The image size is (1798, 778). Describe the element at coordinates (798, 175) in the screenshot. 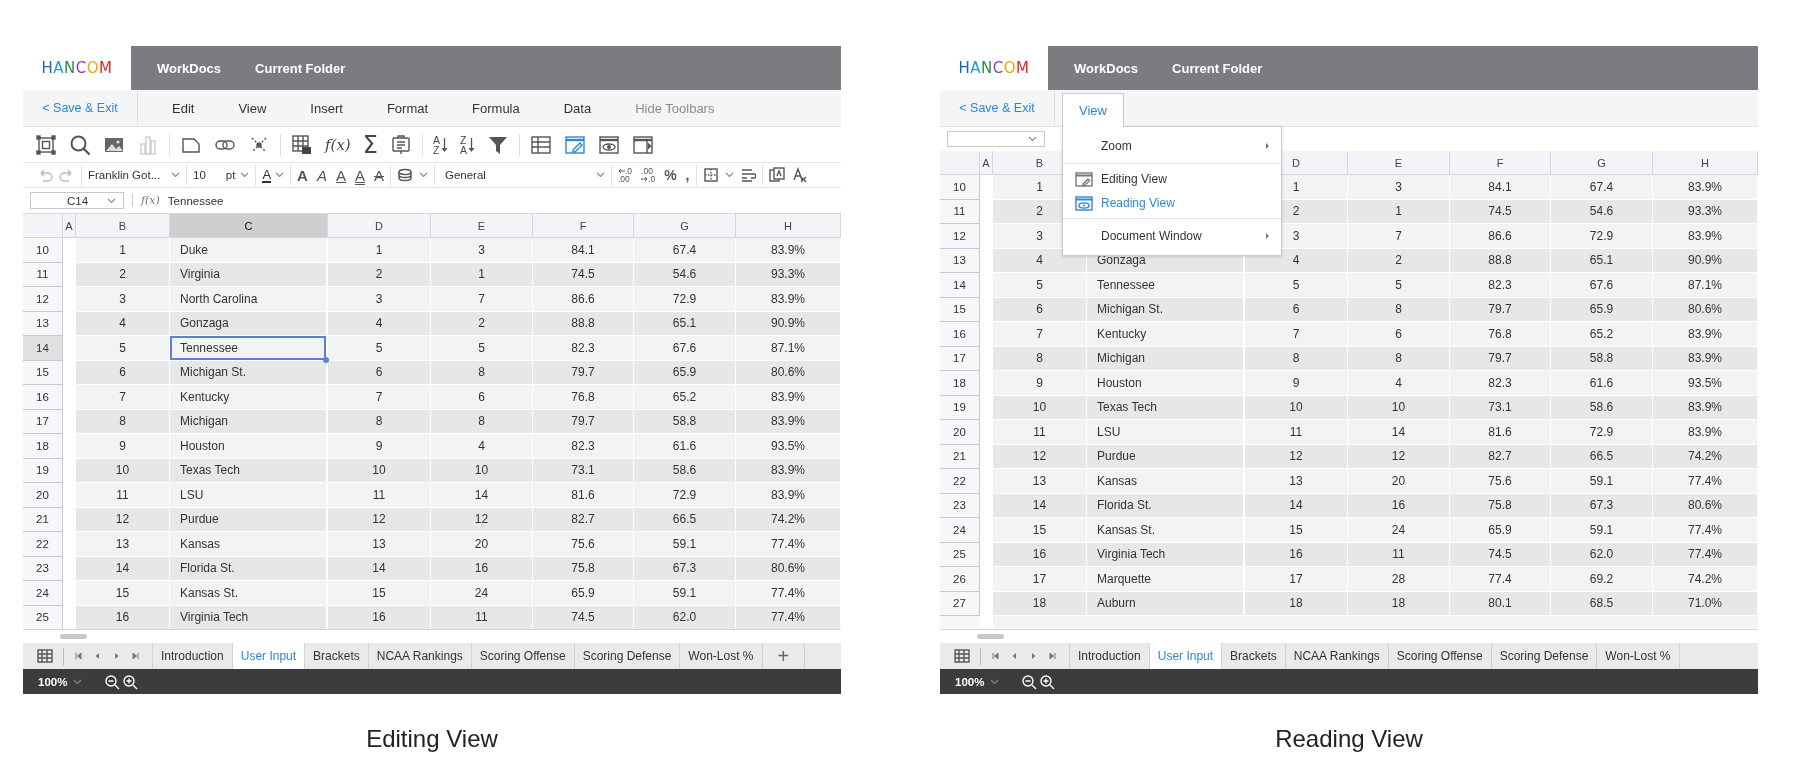

I see `clear-format-icon` at that location.